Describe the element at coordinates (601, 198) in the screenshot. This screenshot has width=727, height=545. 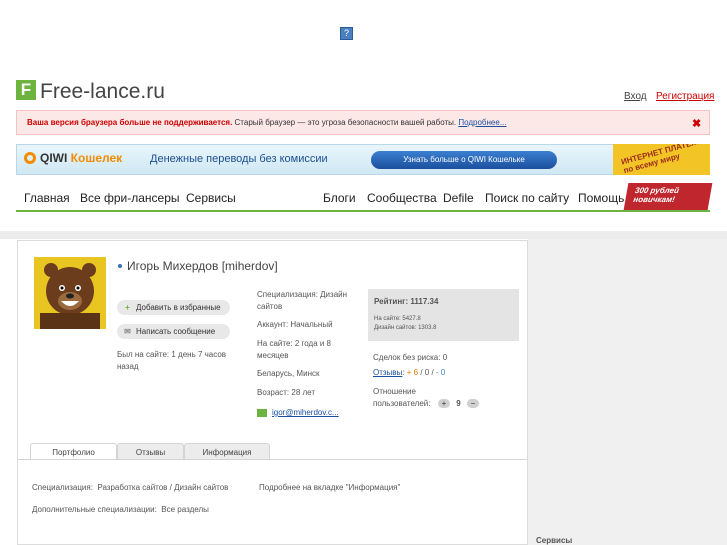
I see `nav-help: Помощь` at that location.